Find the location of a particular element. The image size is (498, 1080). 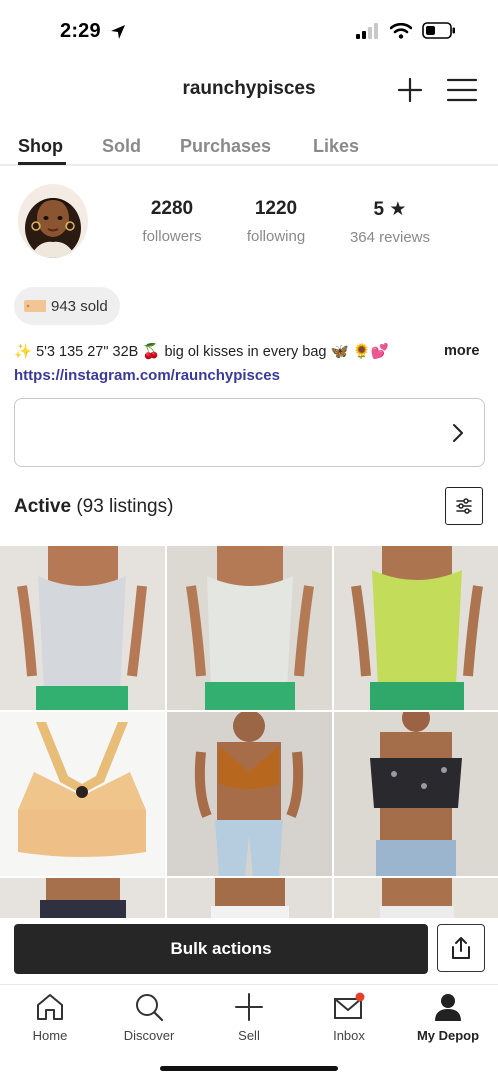

share-icon is located at coordinates (461, 948).